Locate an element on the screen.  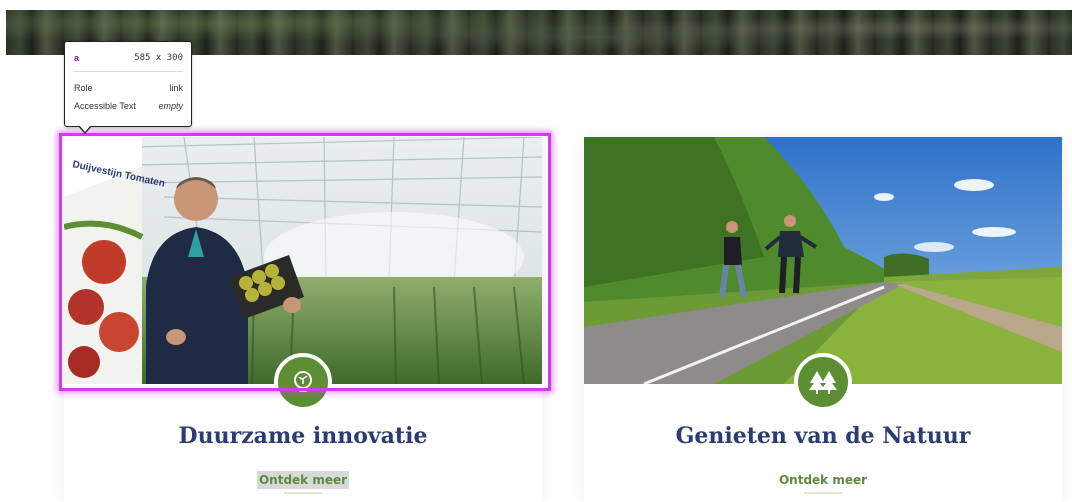
tooltip-row-role: Role link is located at coordinates (128, 89).